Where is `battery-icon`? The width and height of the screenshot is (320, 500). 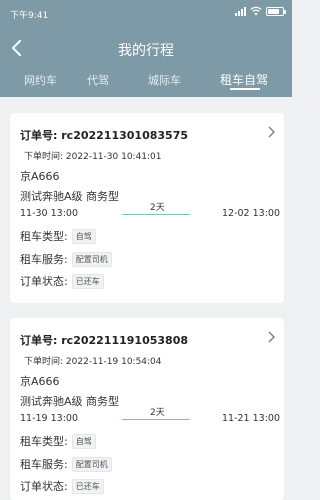
battery-icon is located at coordinates (276, 11).